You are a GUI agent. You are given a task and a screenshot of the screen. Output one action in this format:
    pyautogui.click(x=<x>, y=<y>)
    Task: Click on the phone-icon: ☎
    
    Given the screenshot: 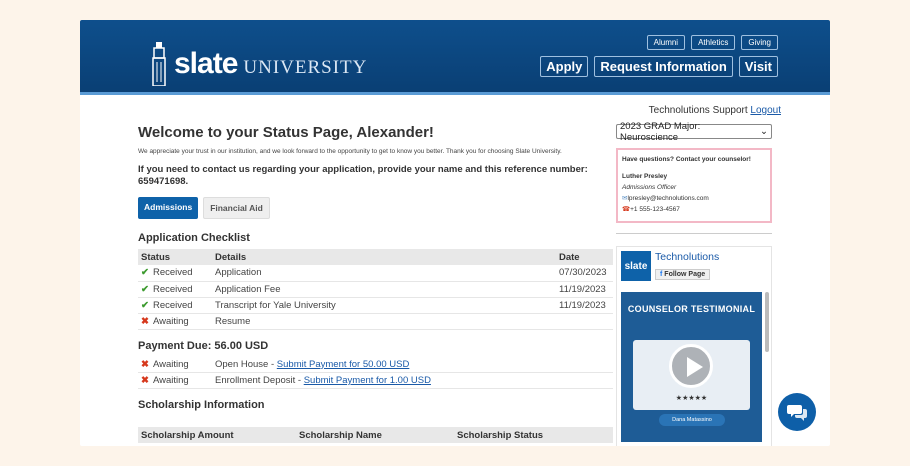 What is the action you would take?
    pyautogui.click(x=626, y=209)
    